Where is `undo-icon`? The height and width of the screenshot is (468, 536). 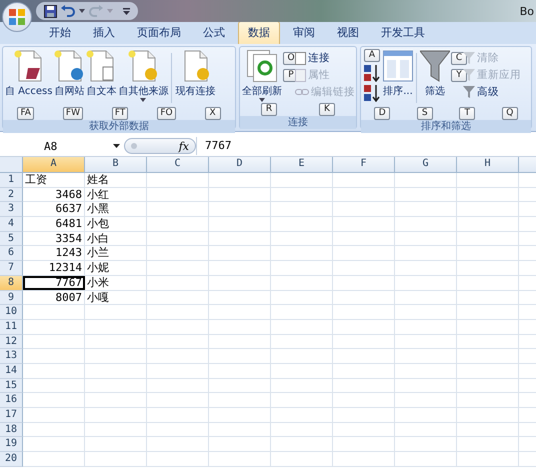
undo-icon is located at coordinates (68, 11).